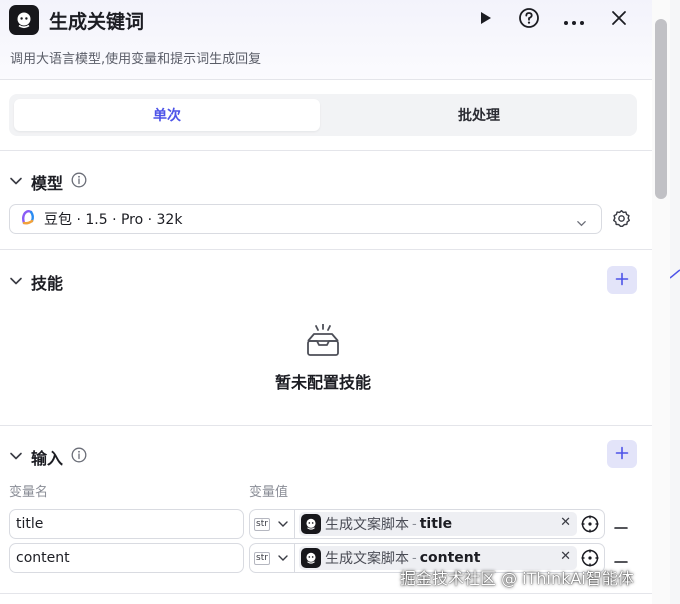 The height and width of the screenshot is (604, 680). Describe the element at coordinates (135, 57) in the screenshot. I see `node-description: 调用大语言模型,使用变量和提示词生成回复` at that location.